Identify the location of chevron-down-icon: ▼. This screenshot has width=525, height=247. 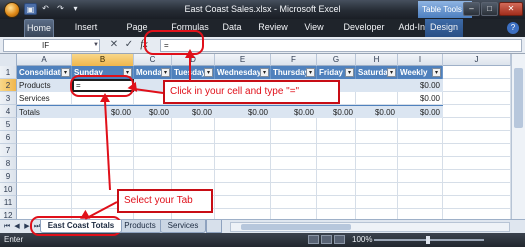
(96, 45).